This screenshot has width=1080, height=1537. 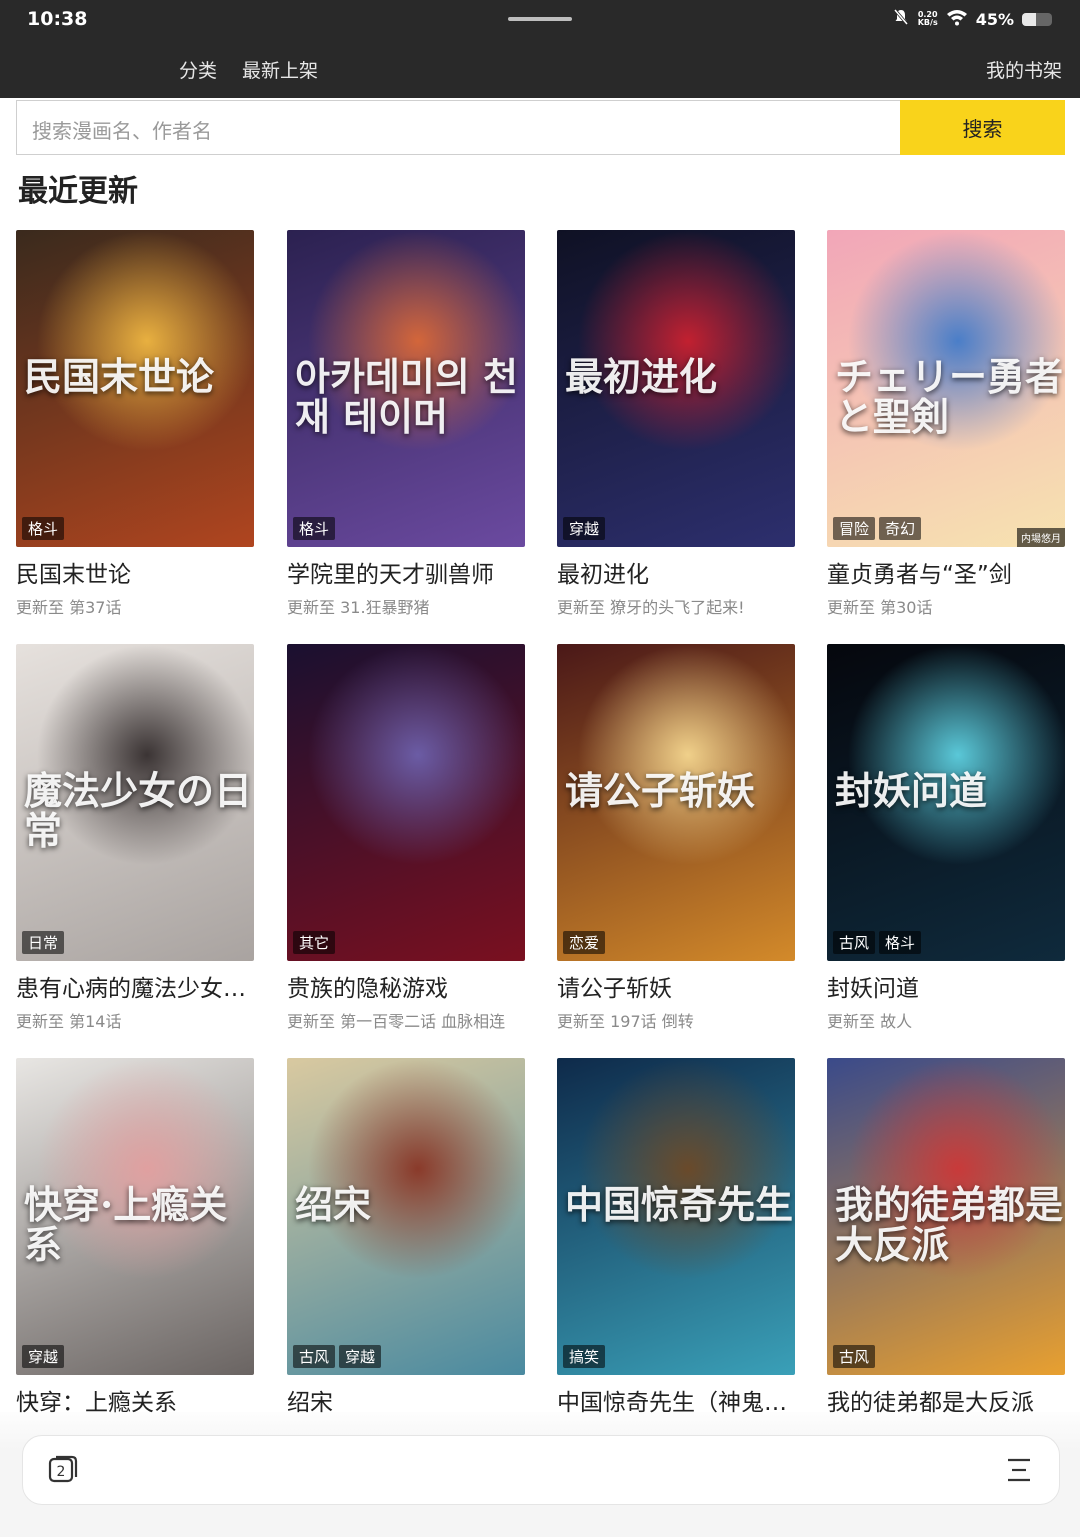 I want to click on comic-card: 其它贵族的隐秘游戏更新至 第一百零二话 血脉相连, so click(x=406, y=838).